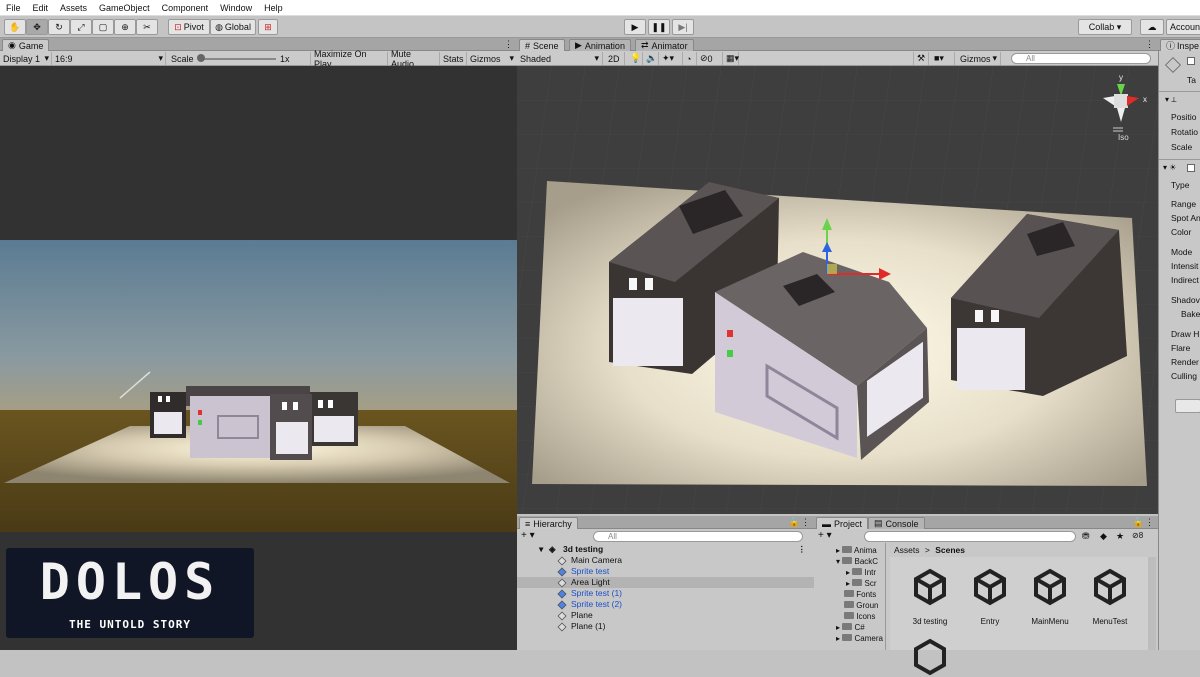 The image size is (1200, 677). What do you see at coordinates (665, 571) in the screenshot?
I see `hierarchy-row: Sprite test` at bounding box center [665, 571].